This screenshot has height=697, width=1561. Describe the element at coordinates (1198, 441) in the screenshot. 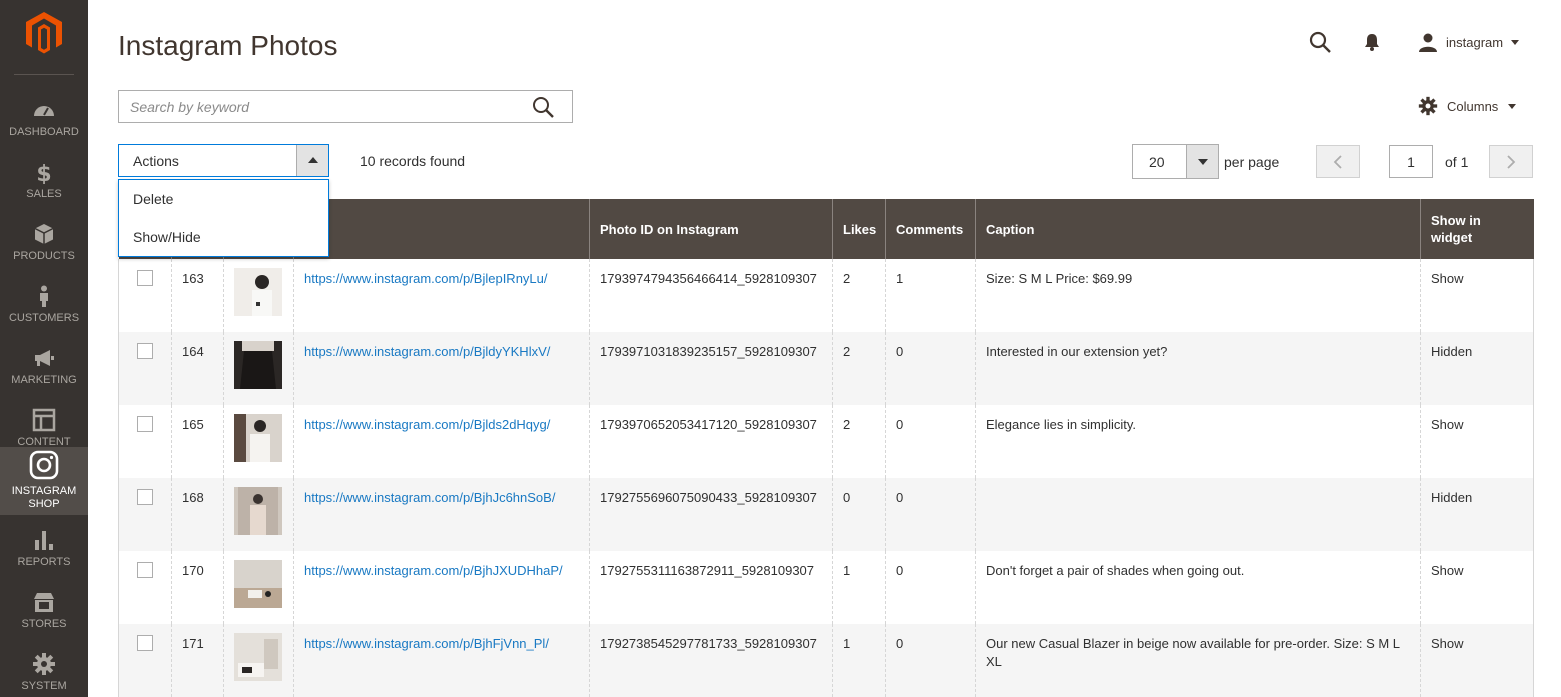

I see `row-caption: Elegance lies in simplicity.` at that location.